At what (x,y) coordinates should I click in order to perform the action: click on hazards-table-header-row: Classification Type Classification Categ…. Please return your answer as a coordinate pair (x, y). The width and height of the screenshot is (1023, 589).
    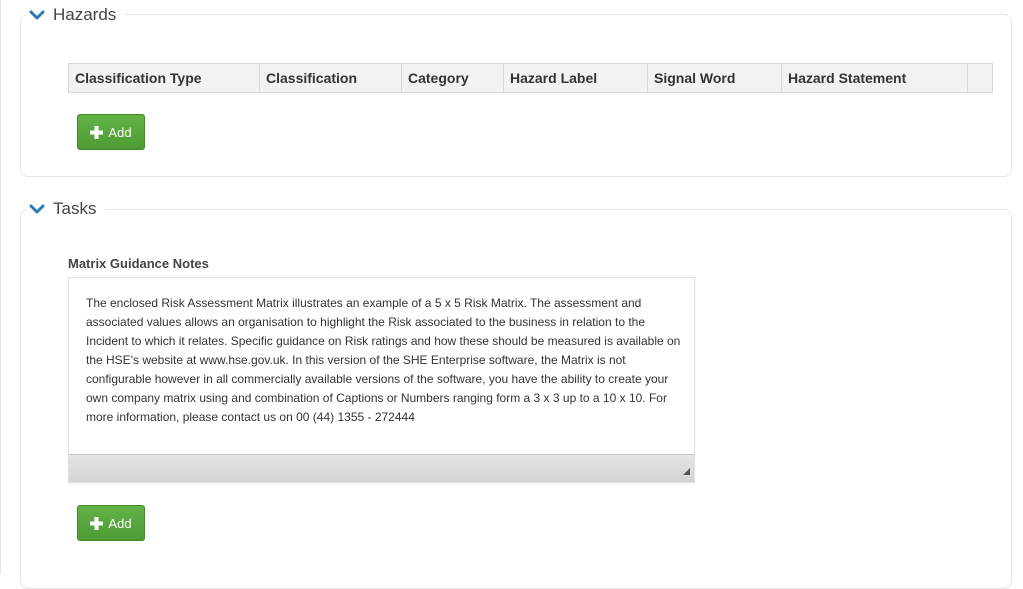
    Looking at the image, I should click on (530, 78).